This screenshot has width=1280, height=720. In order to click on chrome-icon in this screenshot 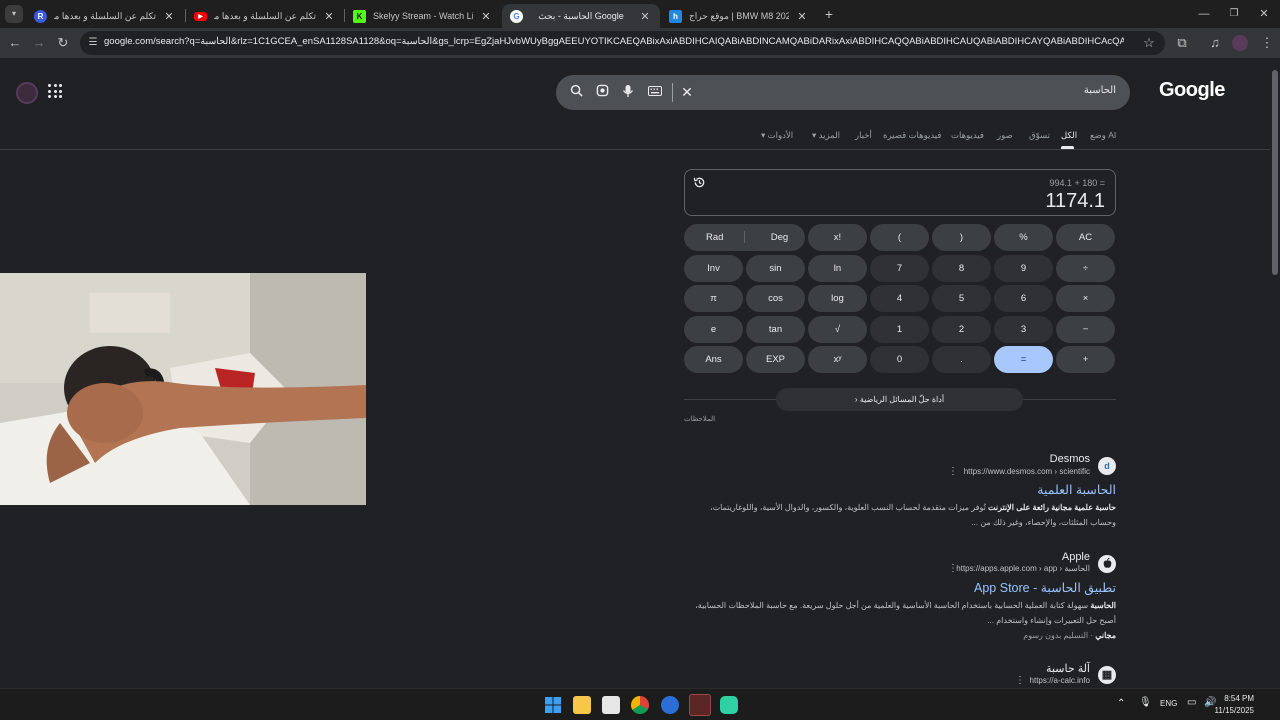, I will do `click(640, 705)`.